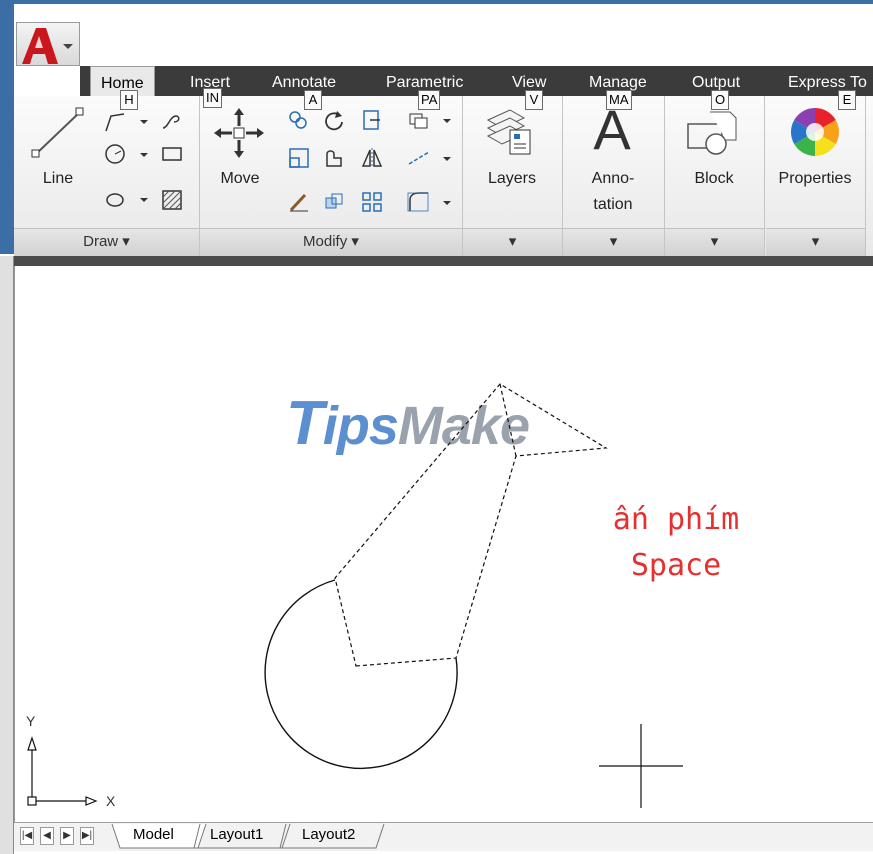 The height and width of the screenshot is (854, 873). Describe the element at coordinates (436, 261) in the screenshot. I see `ribbon-bottom-border` at that location.